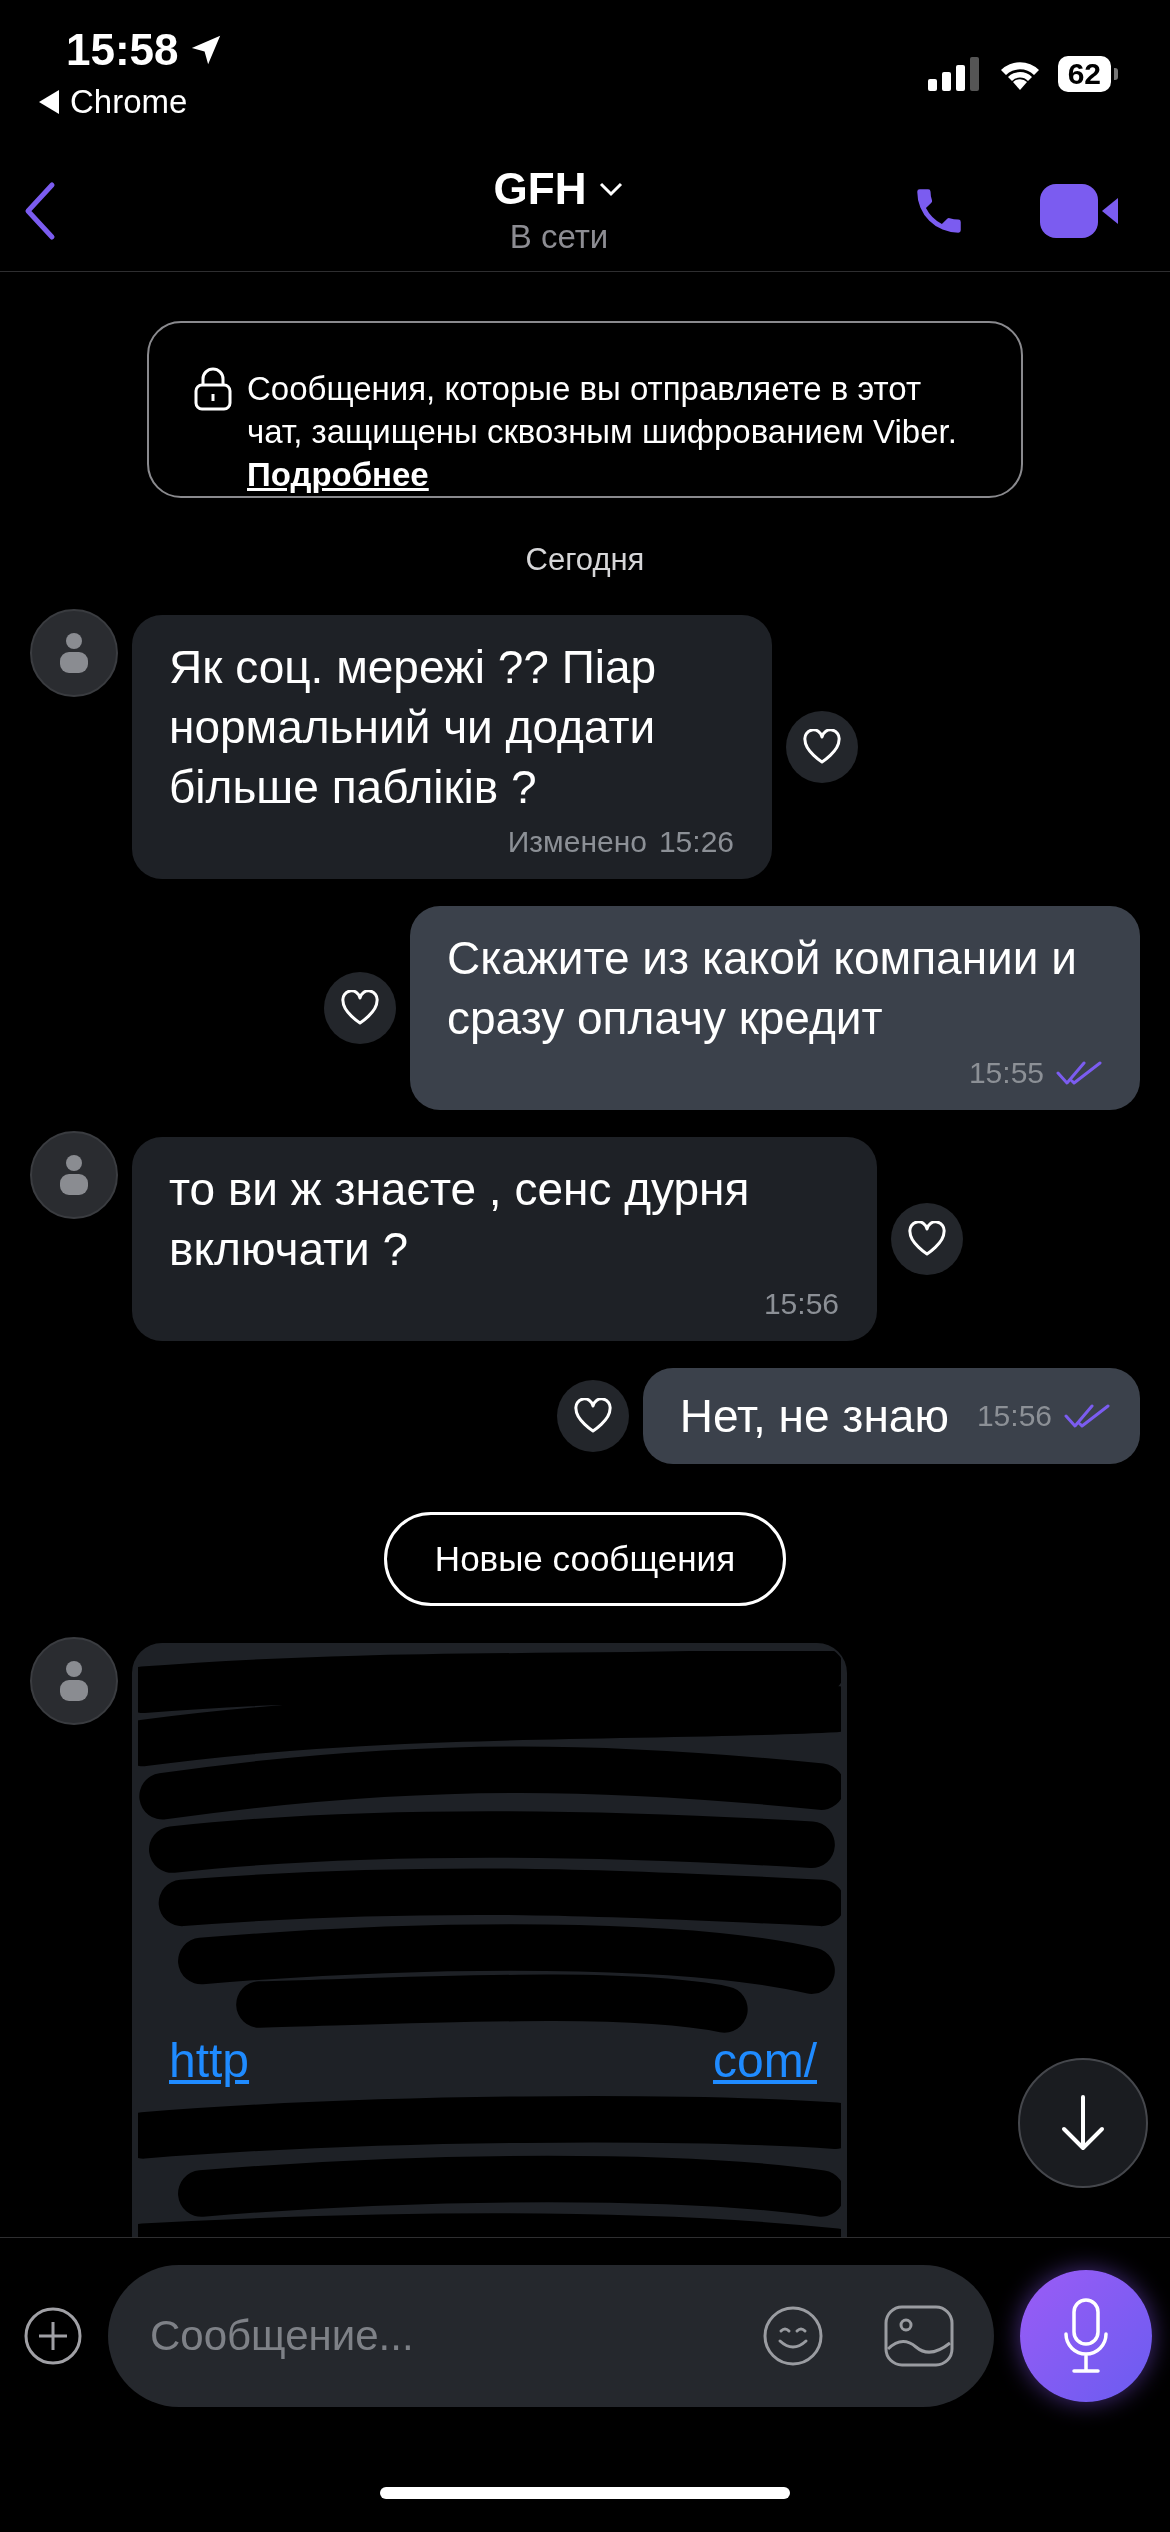 The height and width of the screenshot is (2532, 1170). Describe the element at coordinates (559, 236) in the screenshot. I see `online-status: В сети` at that location.